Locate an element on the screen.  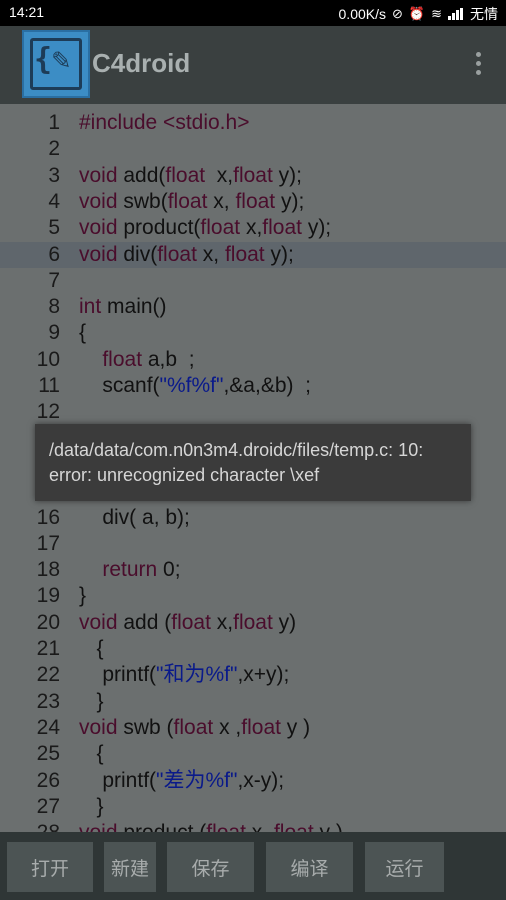
code-text: void product (float x, float y ) is located at coordinates (211, 826).